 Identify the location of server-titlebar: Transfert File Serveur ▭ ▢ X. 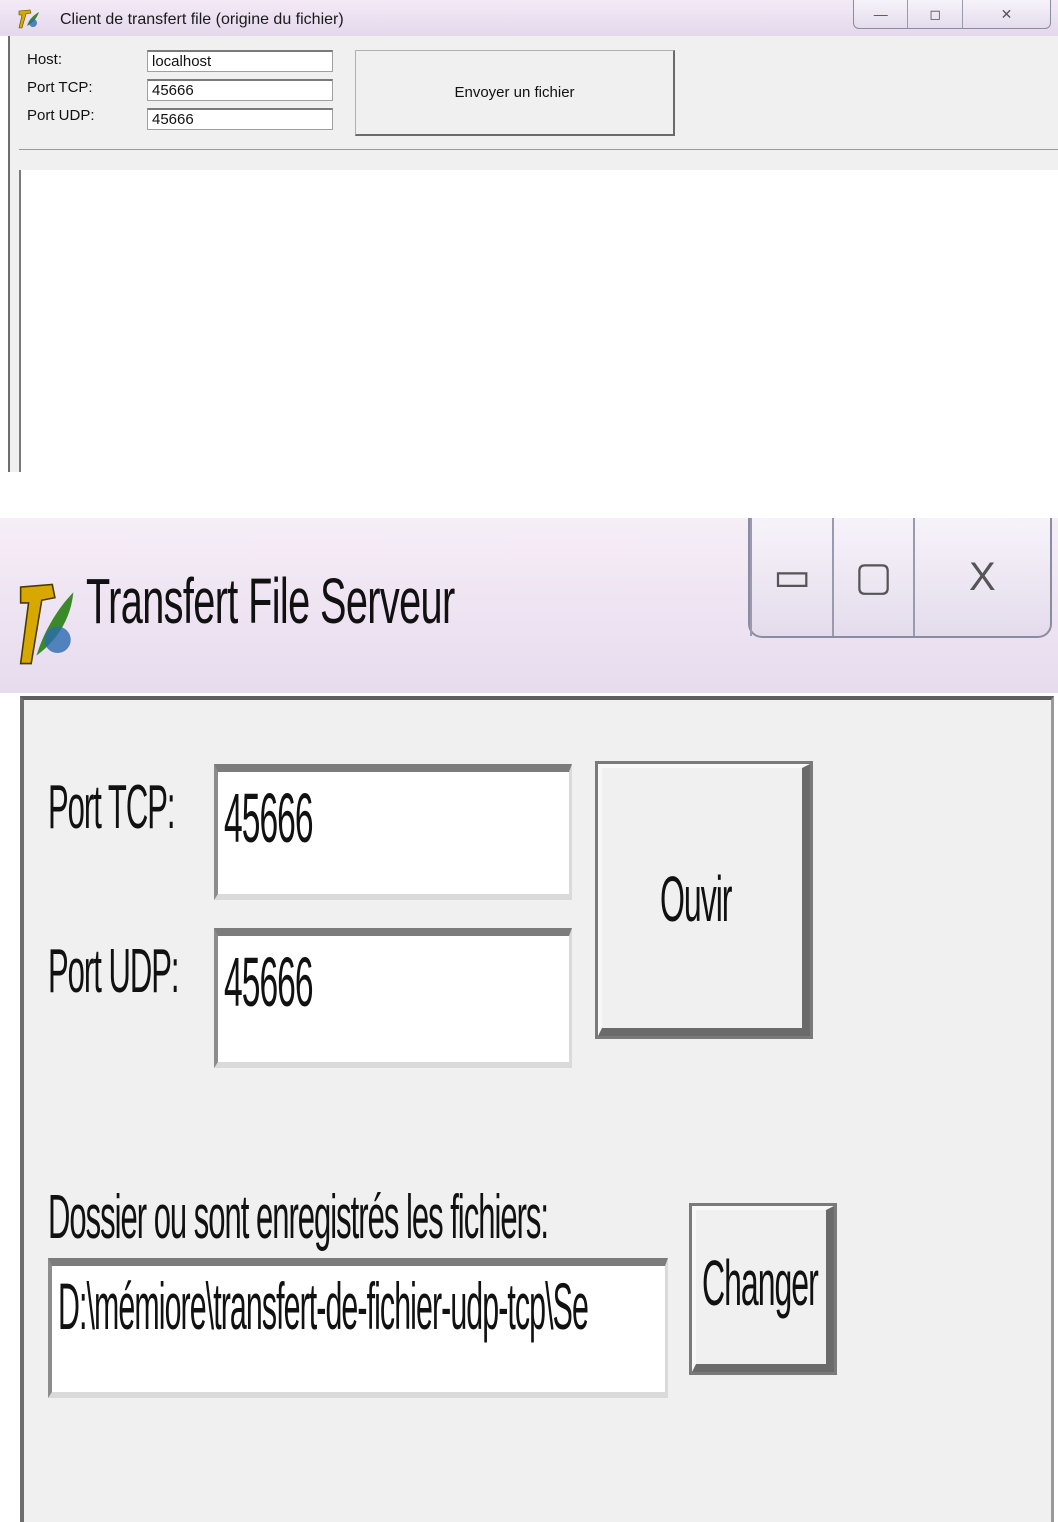
(529, 605).